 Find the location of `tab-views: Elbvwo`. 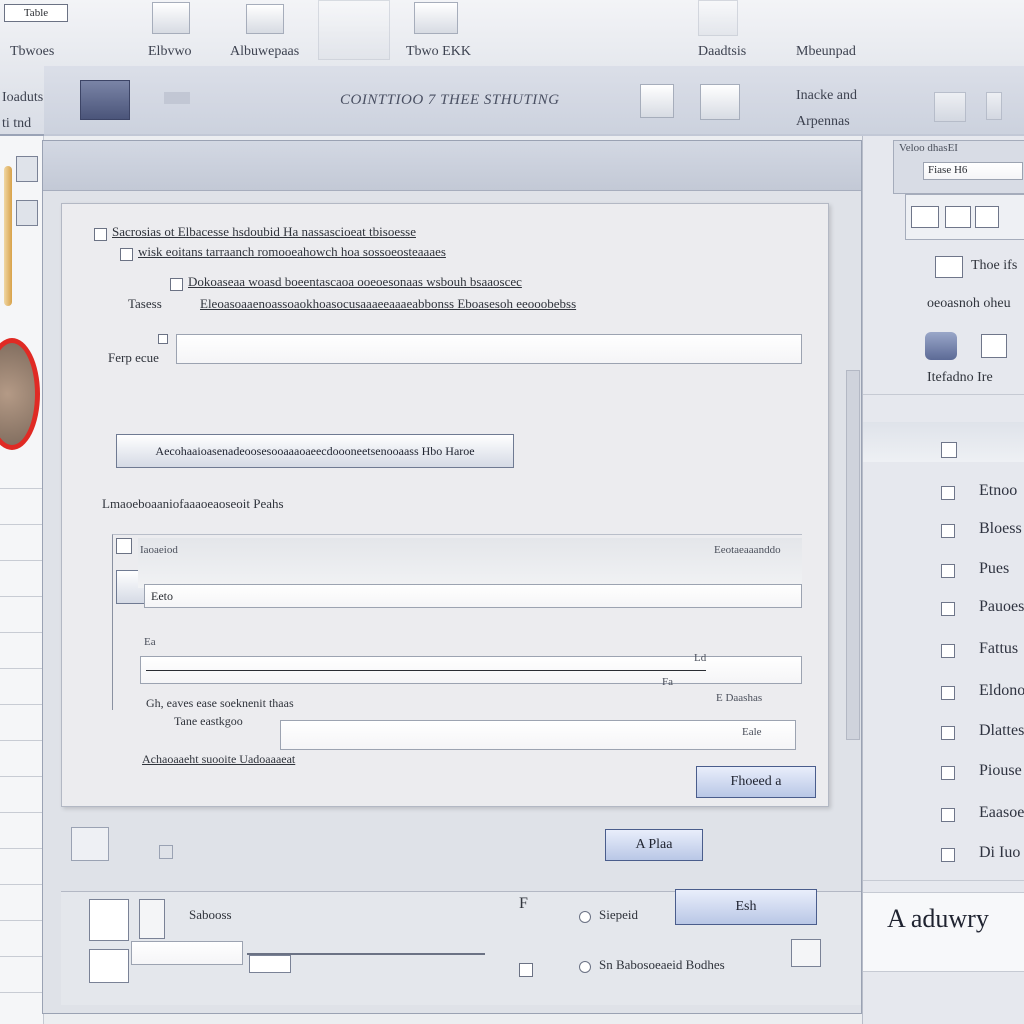

tab-views: Elbvwo is located at coordinates (170, 52).